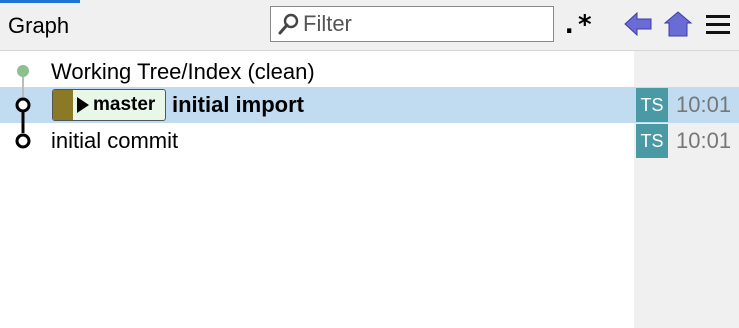 The height and width of the screenshot is (328, 739). What do you see at coordinates (369, 72) in the screenshot?
I see `list-item: Working Tree/Index (clean)` at bounding box center [369, 72].